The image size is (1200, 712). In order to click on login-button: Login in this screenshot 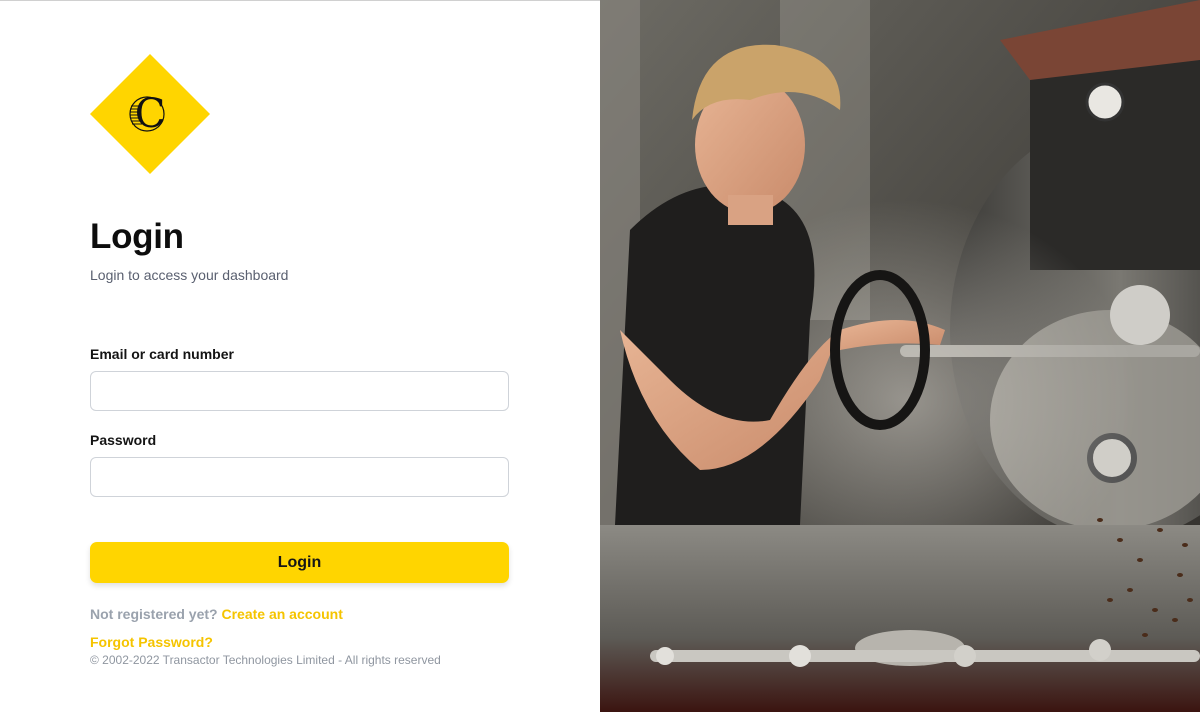, I will do `click(299, 562)`.